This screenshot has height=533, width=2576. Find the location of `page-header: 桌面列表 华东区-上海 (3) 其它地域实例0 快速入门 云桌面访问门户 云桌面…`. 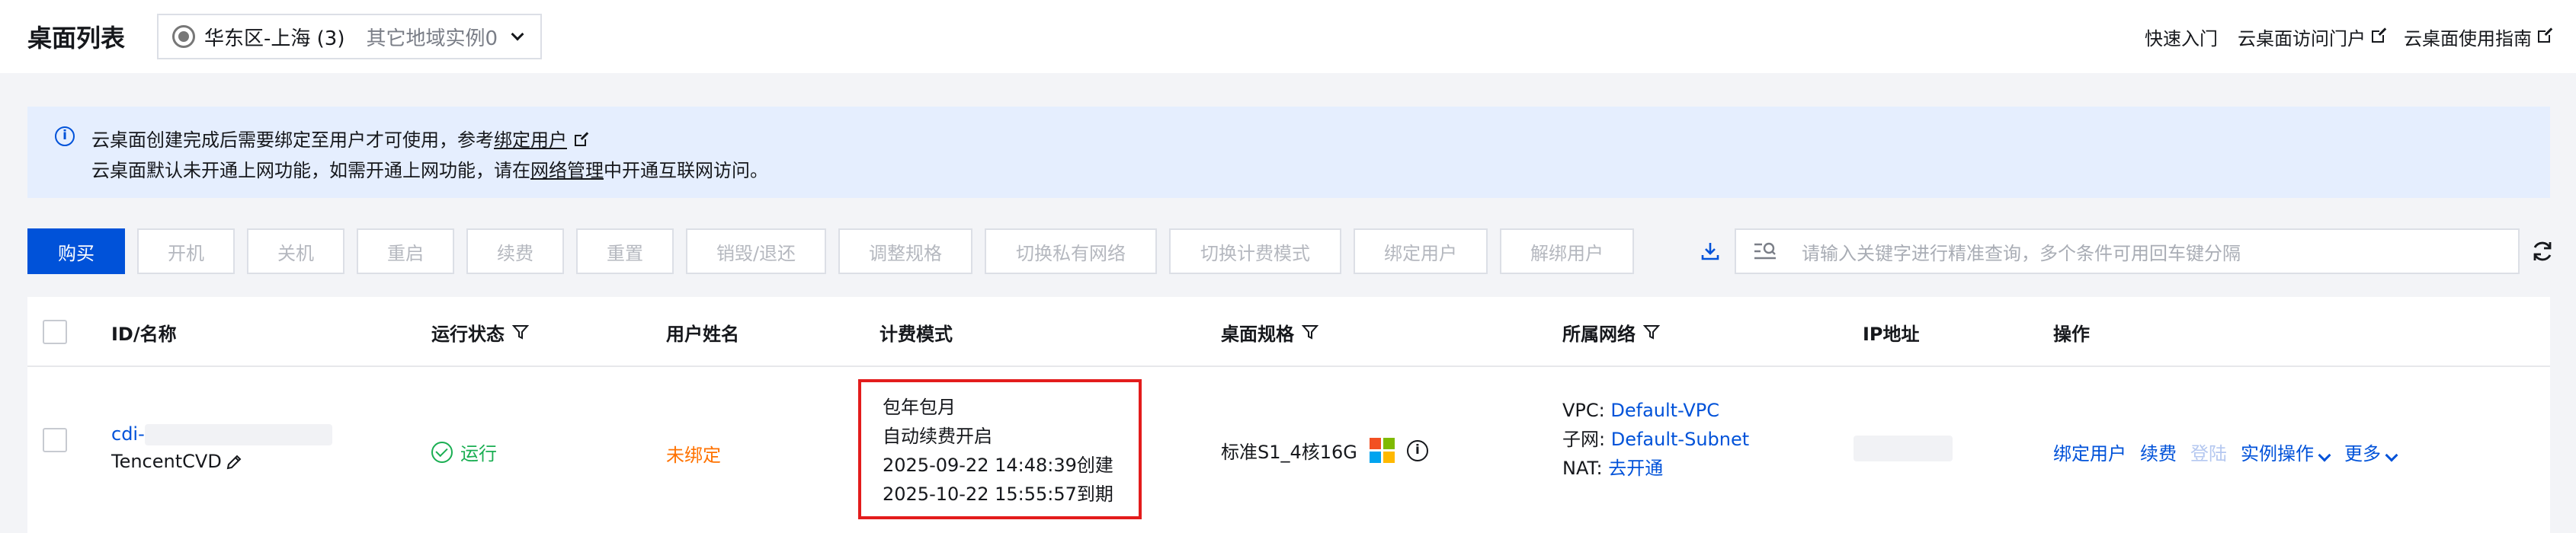

page-header: 桌面列表 华东区-上海 (3) 其它地域实例0 快速入门 云桌面访问门户 云桌面… is located at coordinates (1288, 36).